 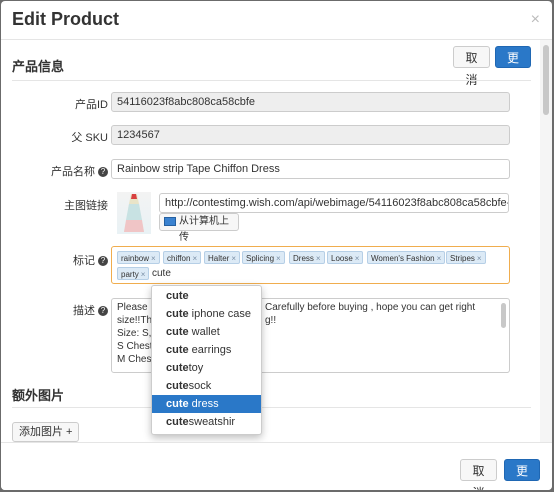 What do you see at coordinates (170, 221) in the screenshot?
I see `computer-icon` at bounding box center [170, 221].